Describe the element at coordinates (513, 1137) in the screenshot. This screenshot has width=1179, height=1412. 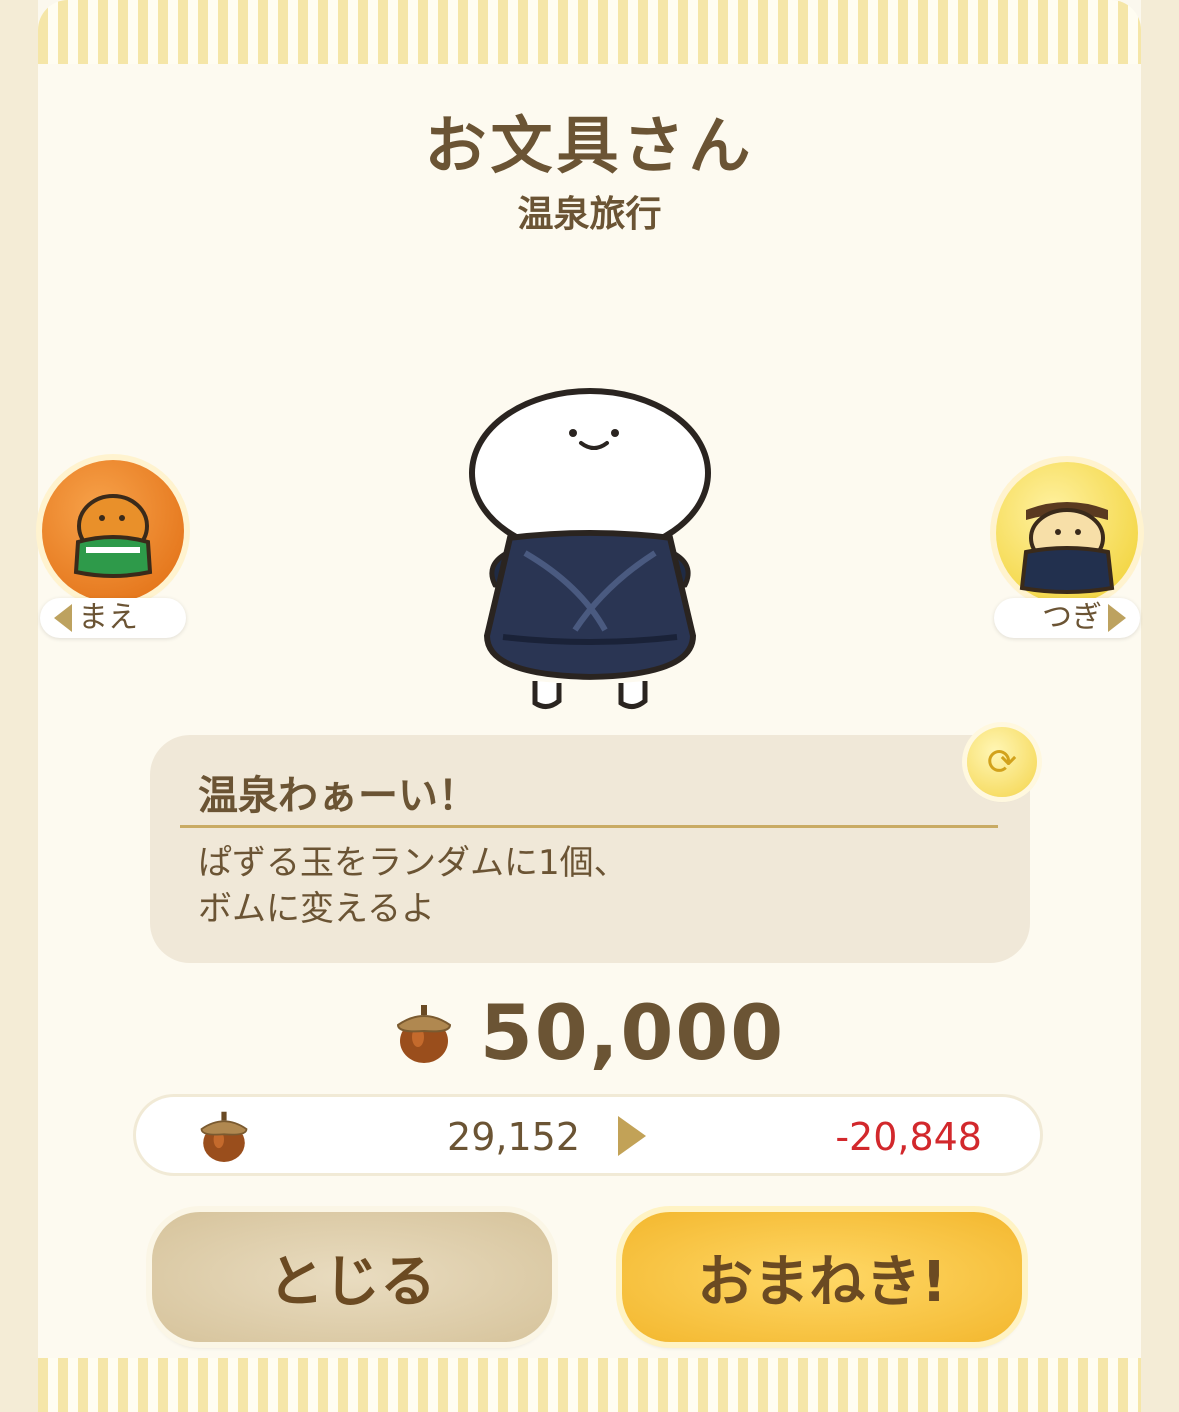
I see `current-balance: 29,152` at that location.